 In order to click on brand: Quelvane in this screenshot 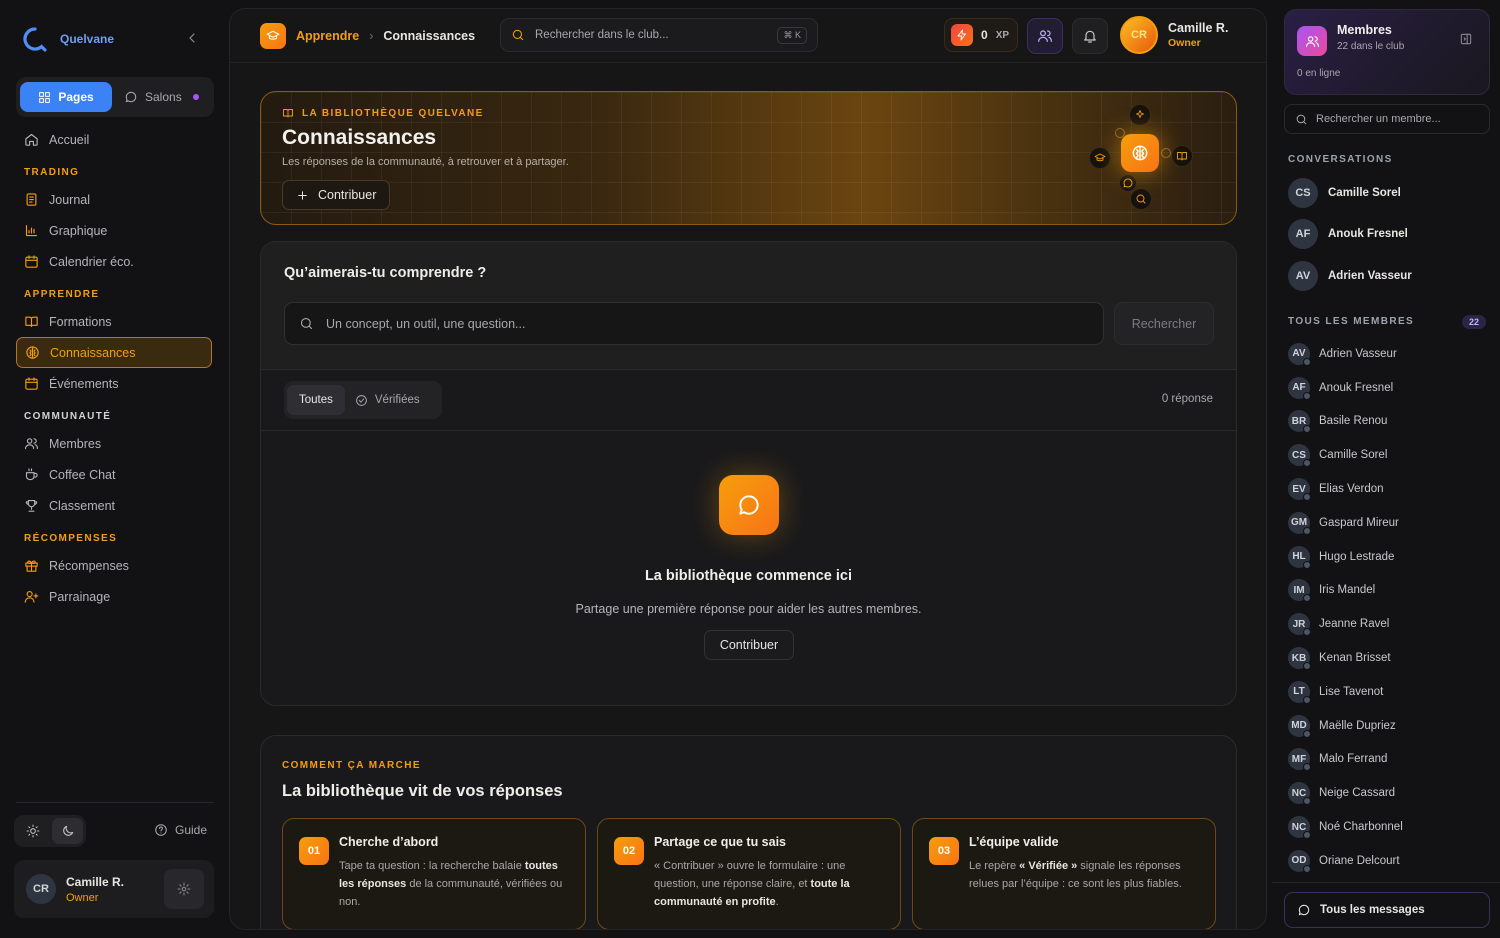, I will do `click(68, 39)`.